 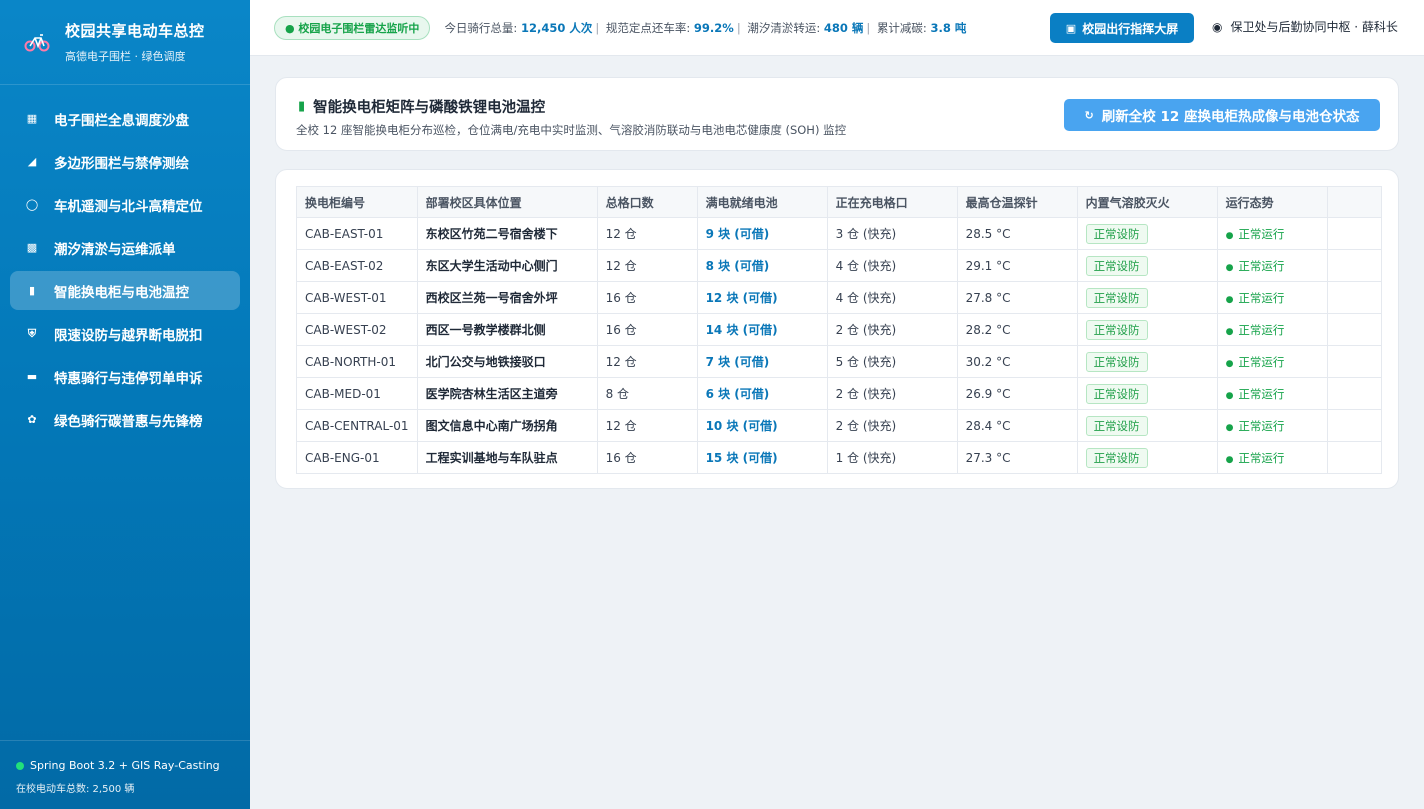 I want to click on sidebar-item-2: ◢ 多边形围栏与禁停测绘, so click(x=125, y=161).